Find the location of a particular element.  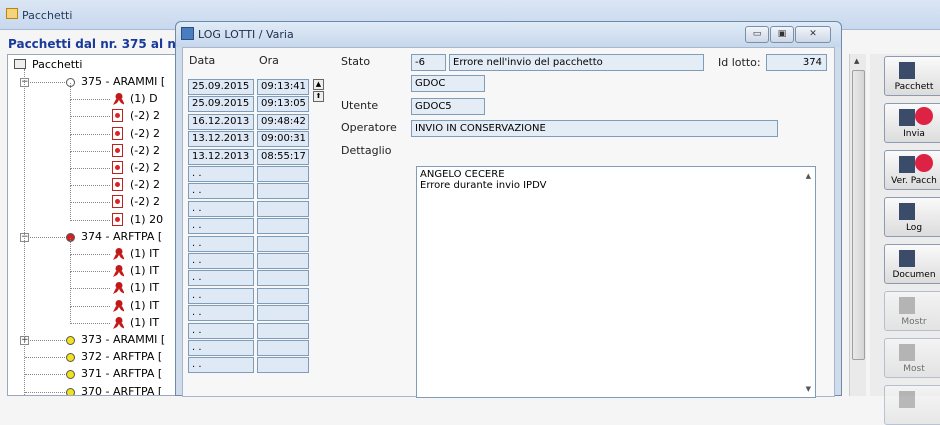

toolbar-button: Invia is located at coordinates (912, 123).